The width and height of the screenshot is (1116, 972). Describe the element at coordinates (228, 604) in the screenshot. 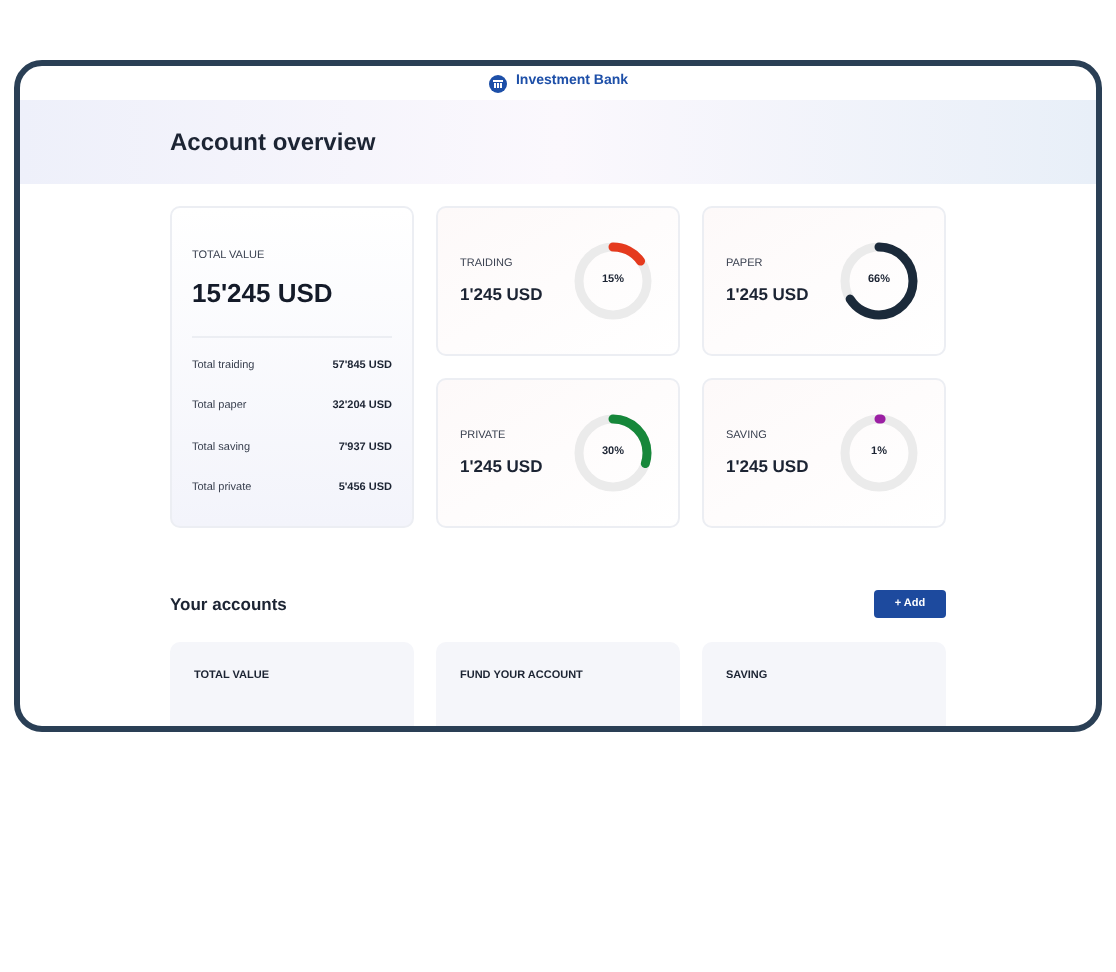

I see `section-title: Your accounts` at that location.